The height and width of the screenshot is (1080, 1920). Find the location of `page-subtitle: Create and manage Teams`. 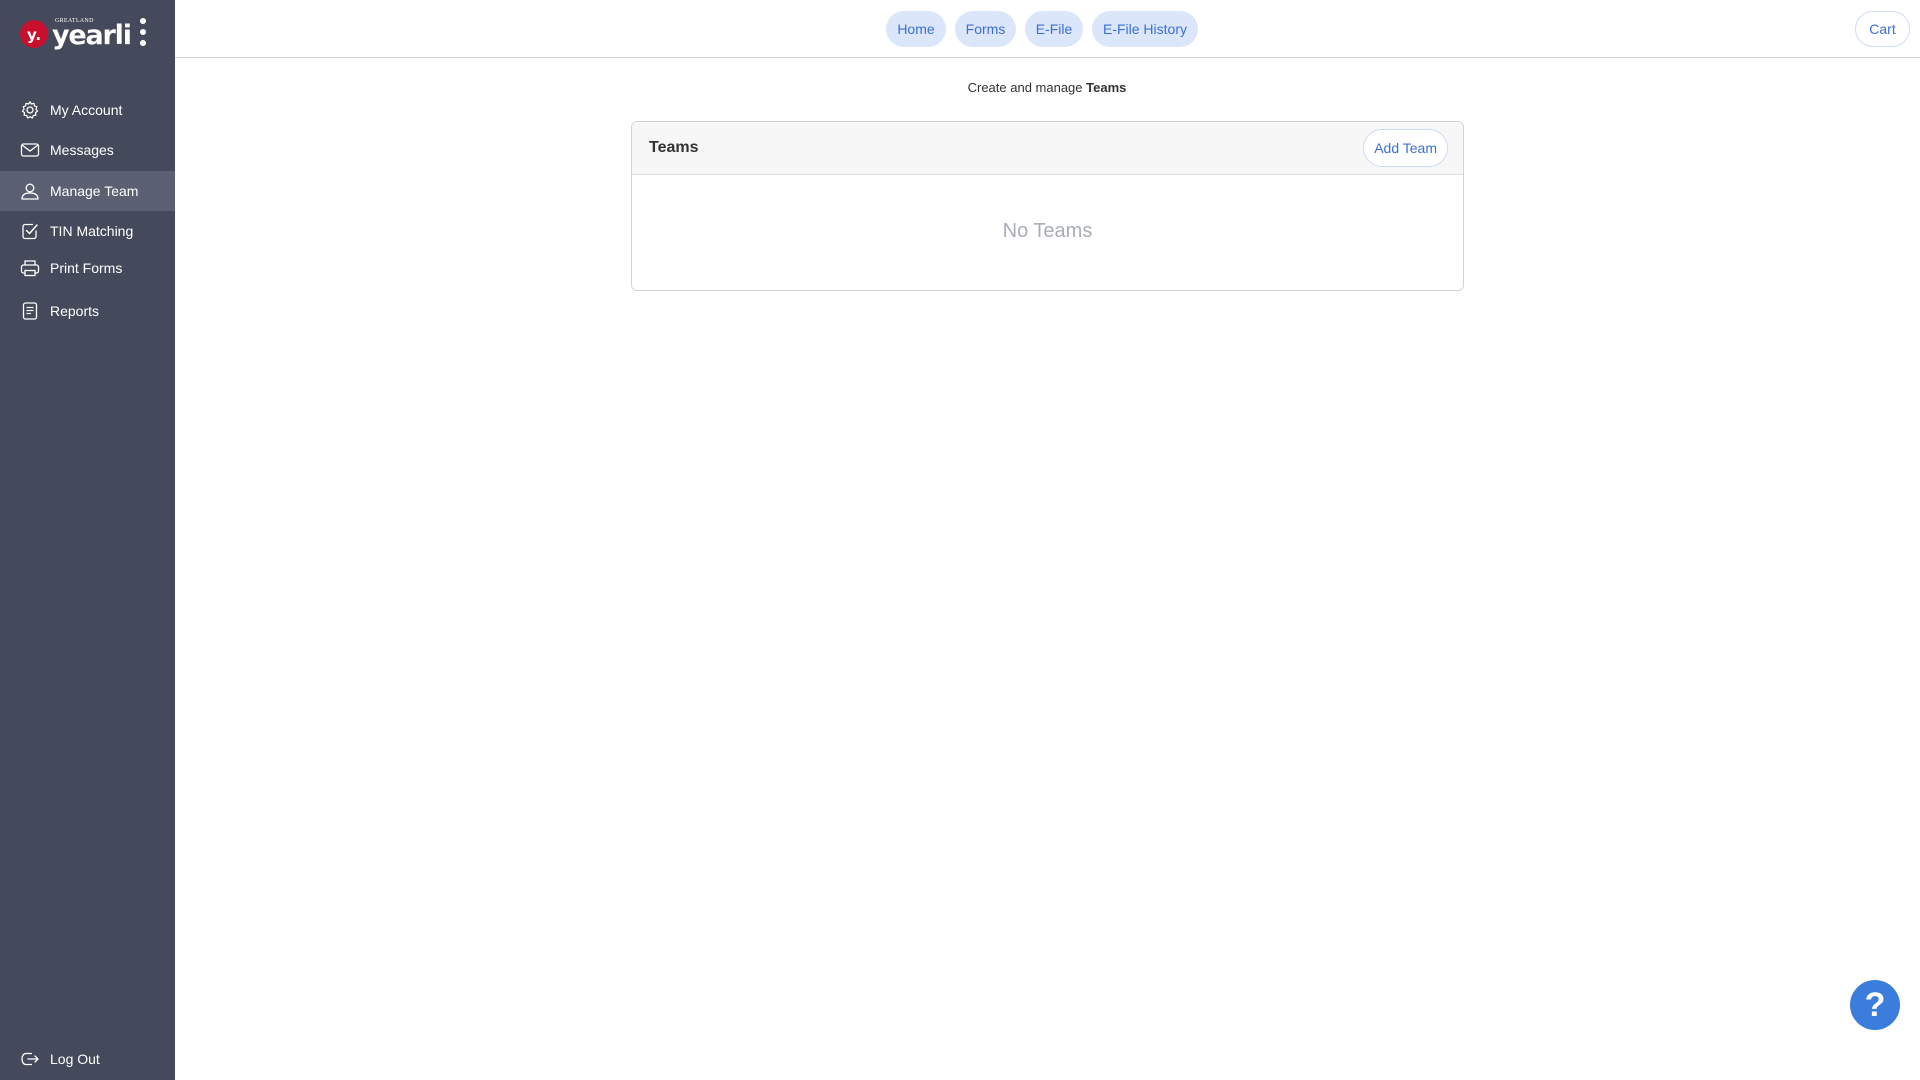

page-subtitle: Create and manage Teams is located at coordinates (1047, 87).